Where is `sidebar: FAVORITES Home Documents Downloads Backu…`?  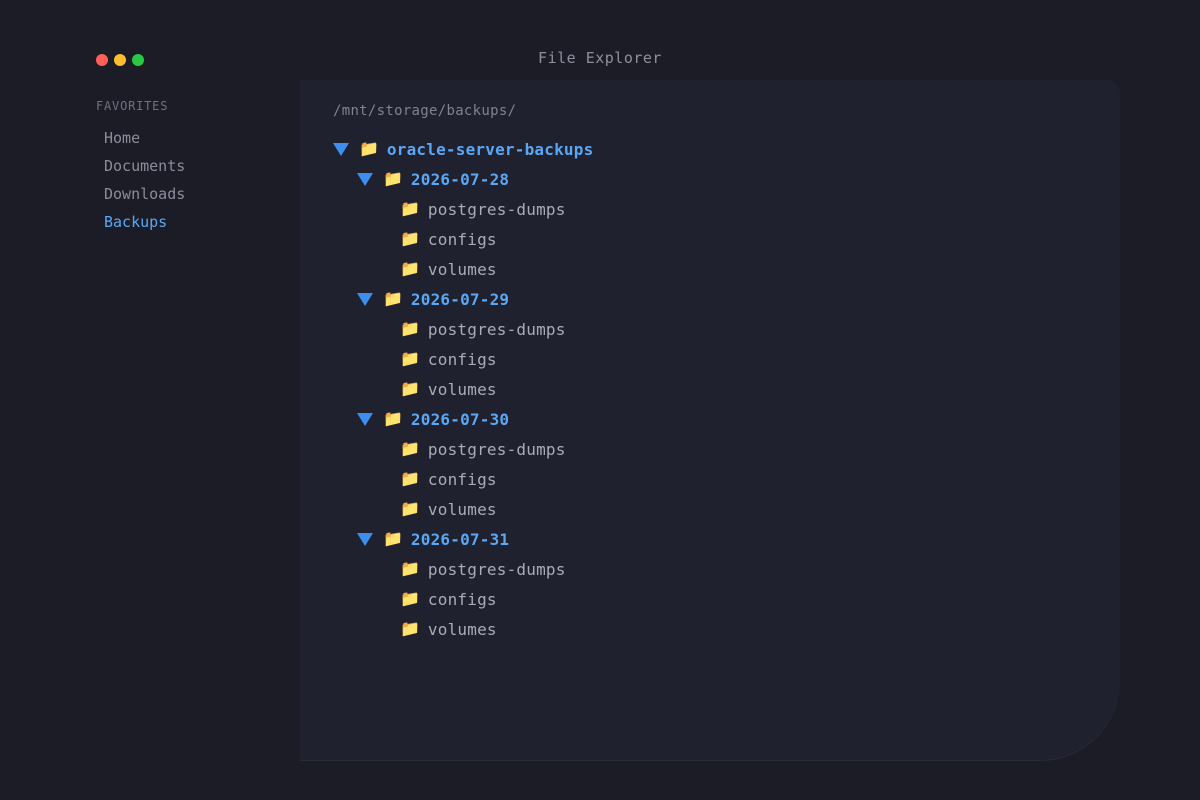 sidebar: FAVORITES Home Documents Downloads Backu… is located at coordinates (196, 167).